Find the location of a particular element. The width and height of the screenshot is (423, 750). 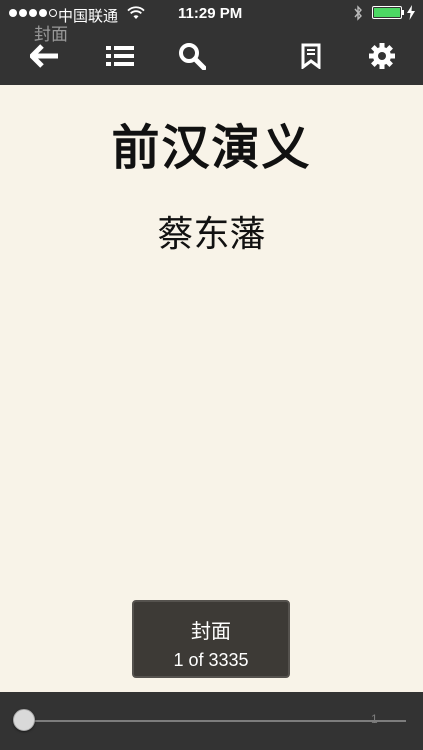

search-icon is located at coordinates (192, 56).